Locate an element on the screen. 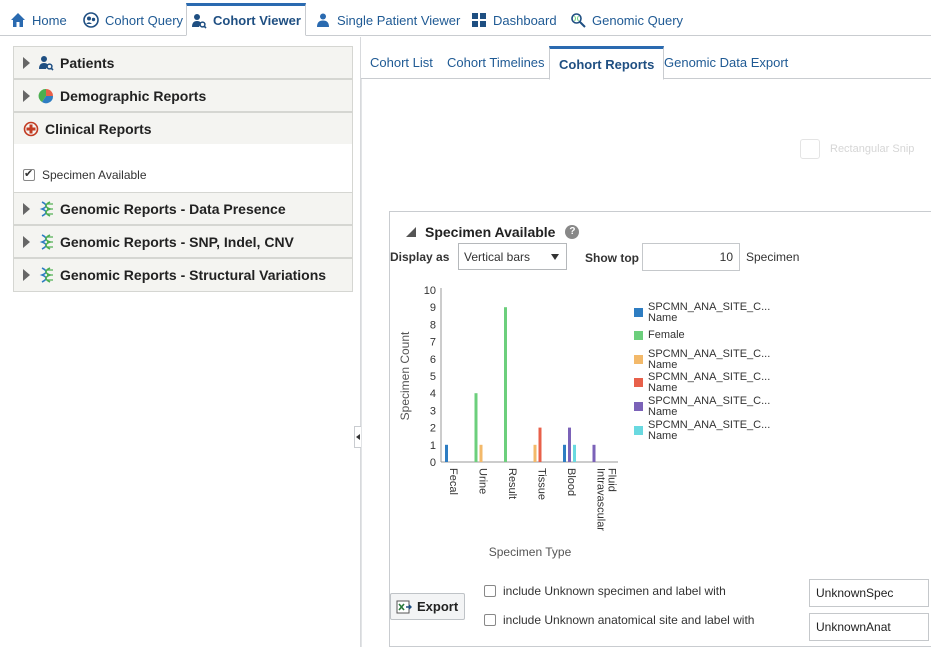  help-icon: ? is located at coordinates (572, 232).